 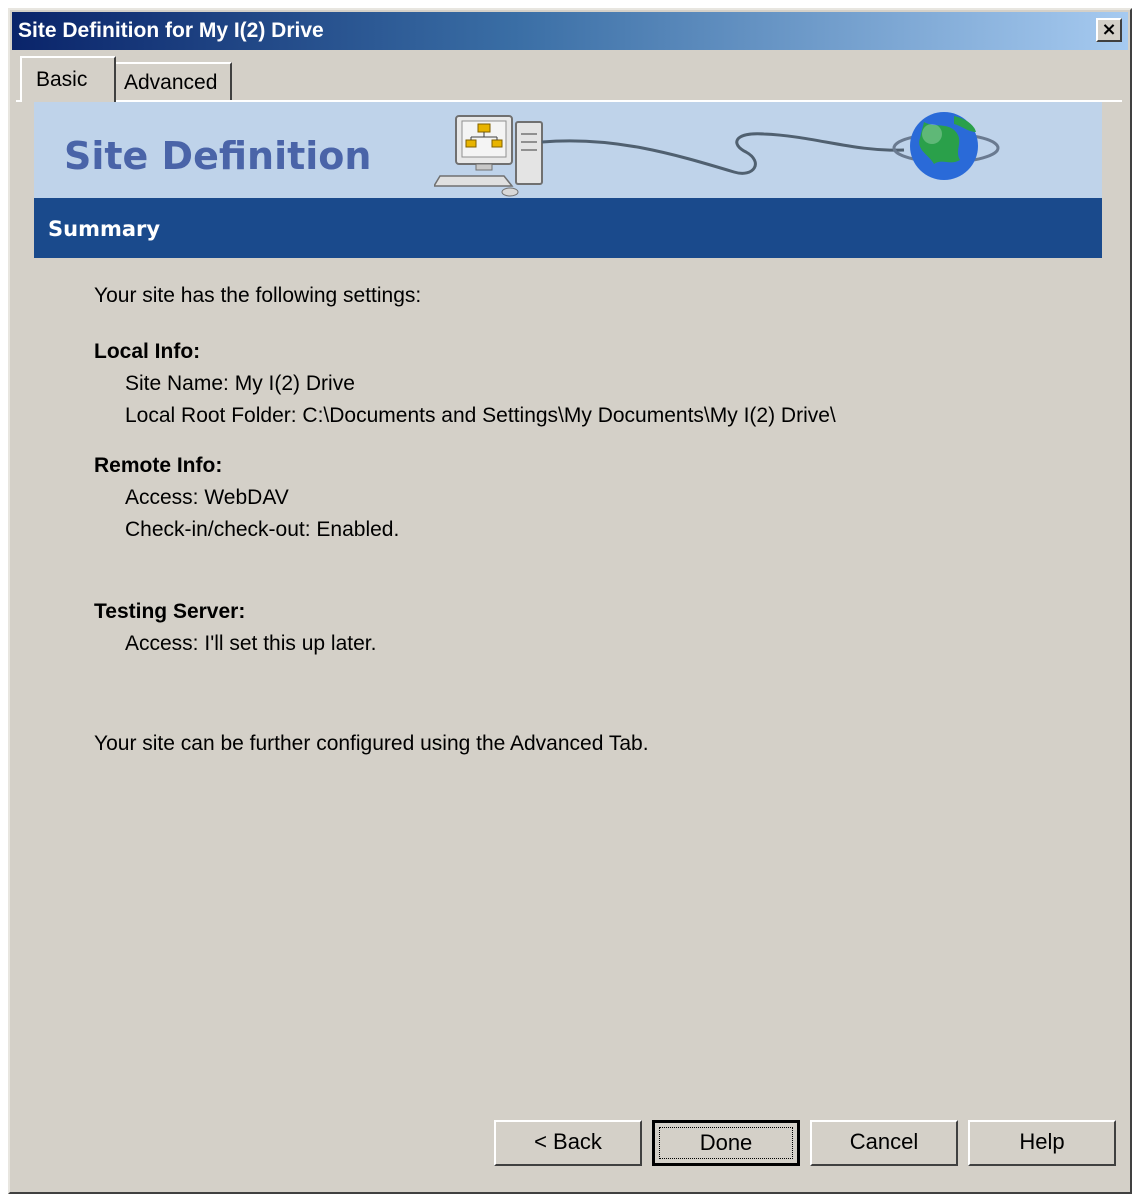 What do you see at coordinates (262, 529) in the screenshot?
I see `remote-checkout: Check-in/check-out: Enabled.` at bounding box center [262, 529].